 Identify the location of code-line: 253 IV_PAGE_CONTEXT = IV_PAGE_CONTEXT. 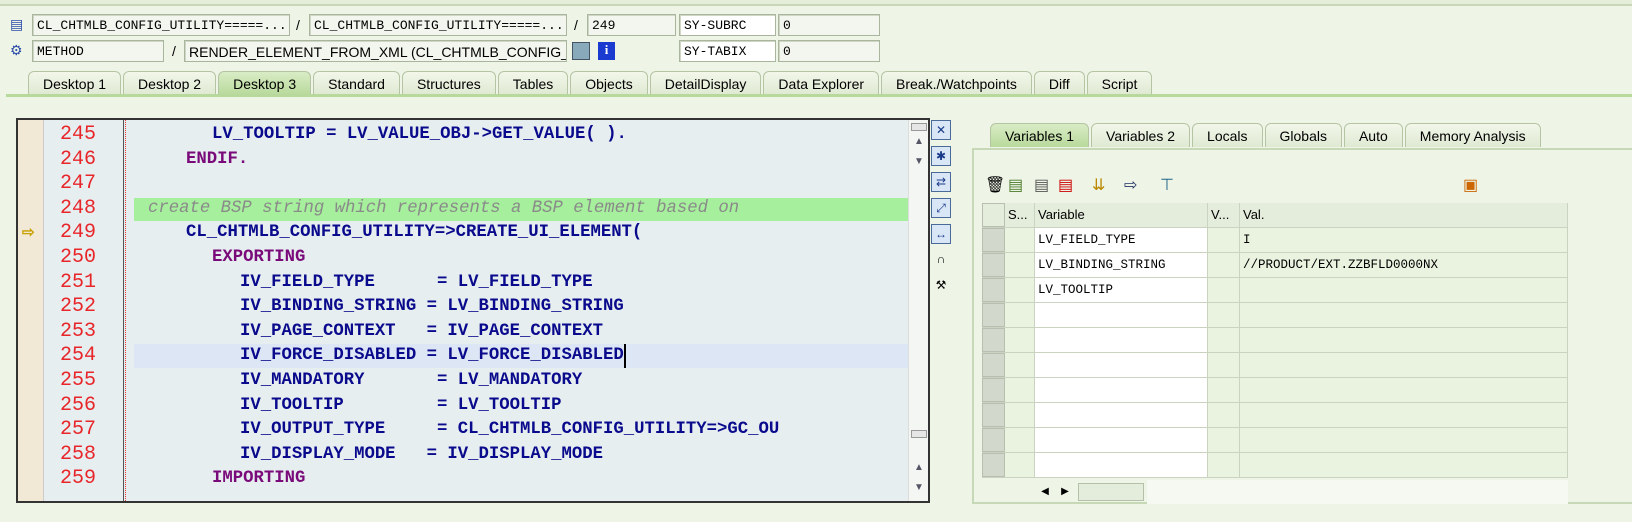
(463, 332).